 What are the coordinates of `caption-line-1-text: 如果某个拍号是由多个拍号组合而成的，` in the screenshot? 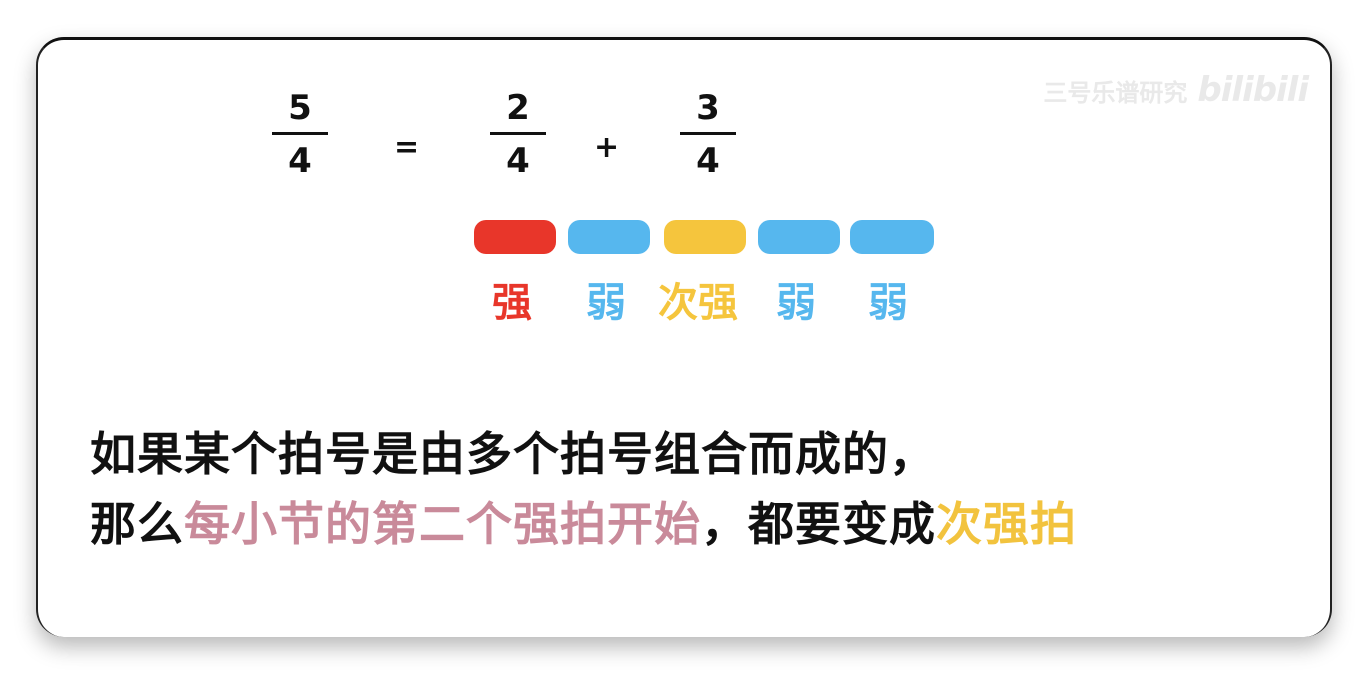 It's located at (513, 454).